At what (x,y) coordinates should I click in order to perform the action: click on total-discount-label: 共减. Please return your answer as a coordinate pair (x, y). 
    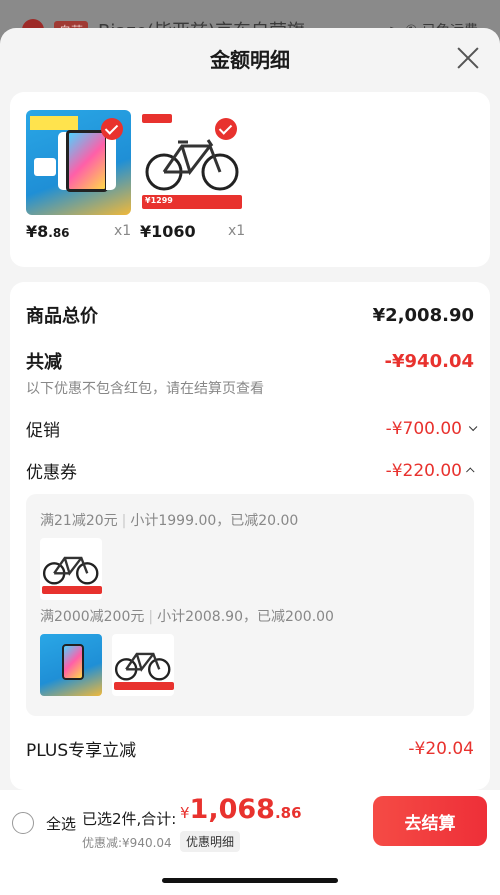
    Looking at the image, I should click on (44, 362).